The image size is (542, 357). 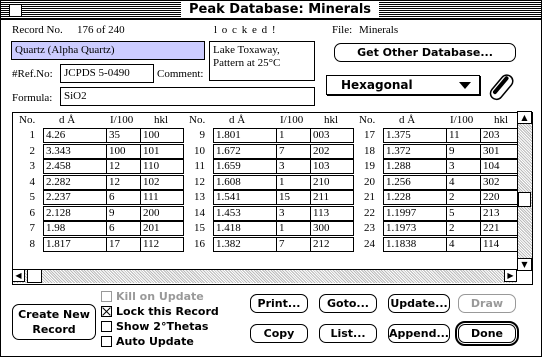 I want to click on d-spacing-cell: 1.608, so click(x=245, y=182).